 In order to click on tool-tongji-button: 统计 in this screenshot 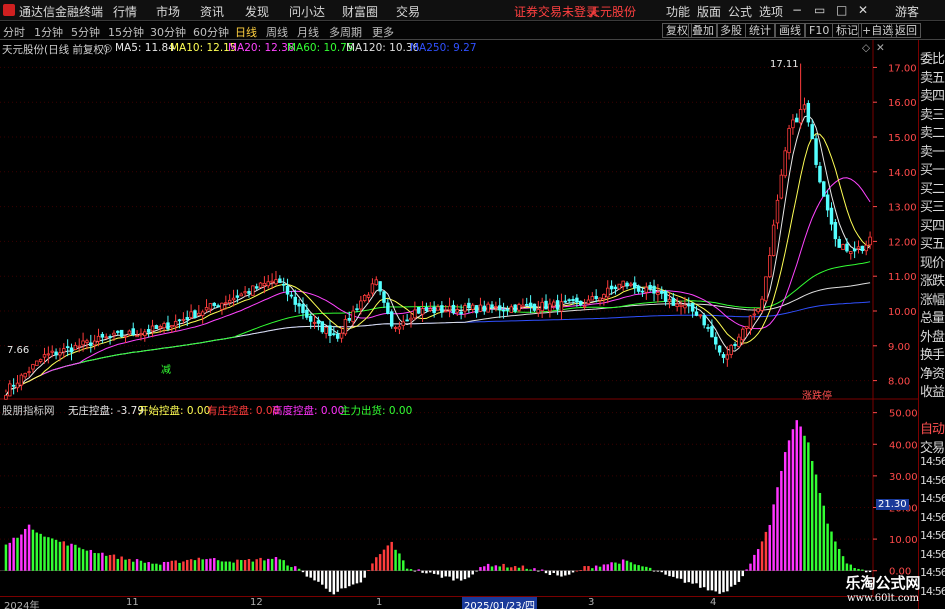, I will do `click(760, 30)`.